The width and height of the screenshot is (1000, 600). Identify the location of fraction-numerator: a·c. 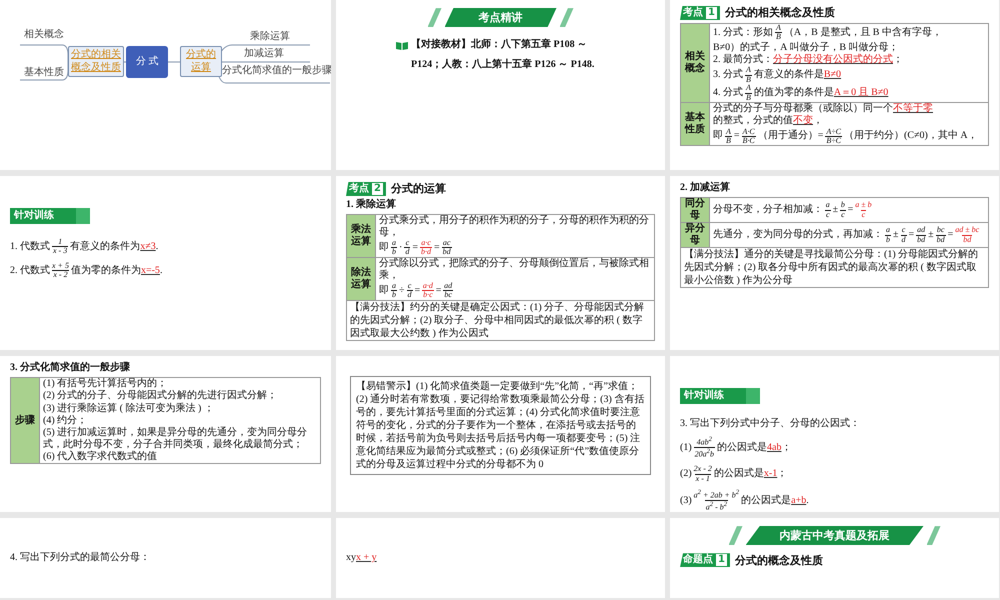
(426, 243).